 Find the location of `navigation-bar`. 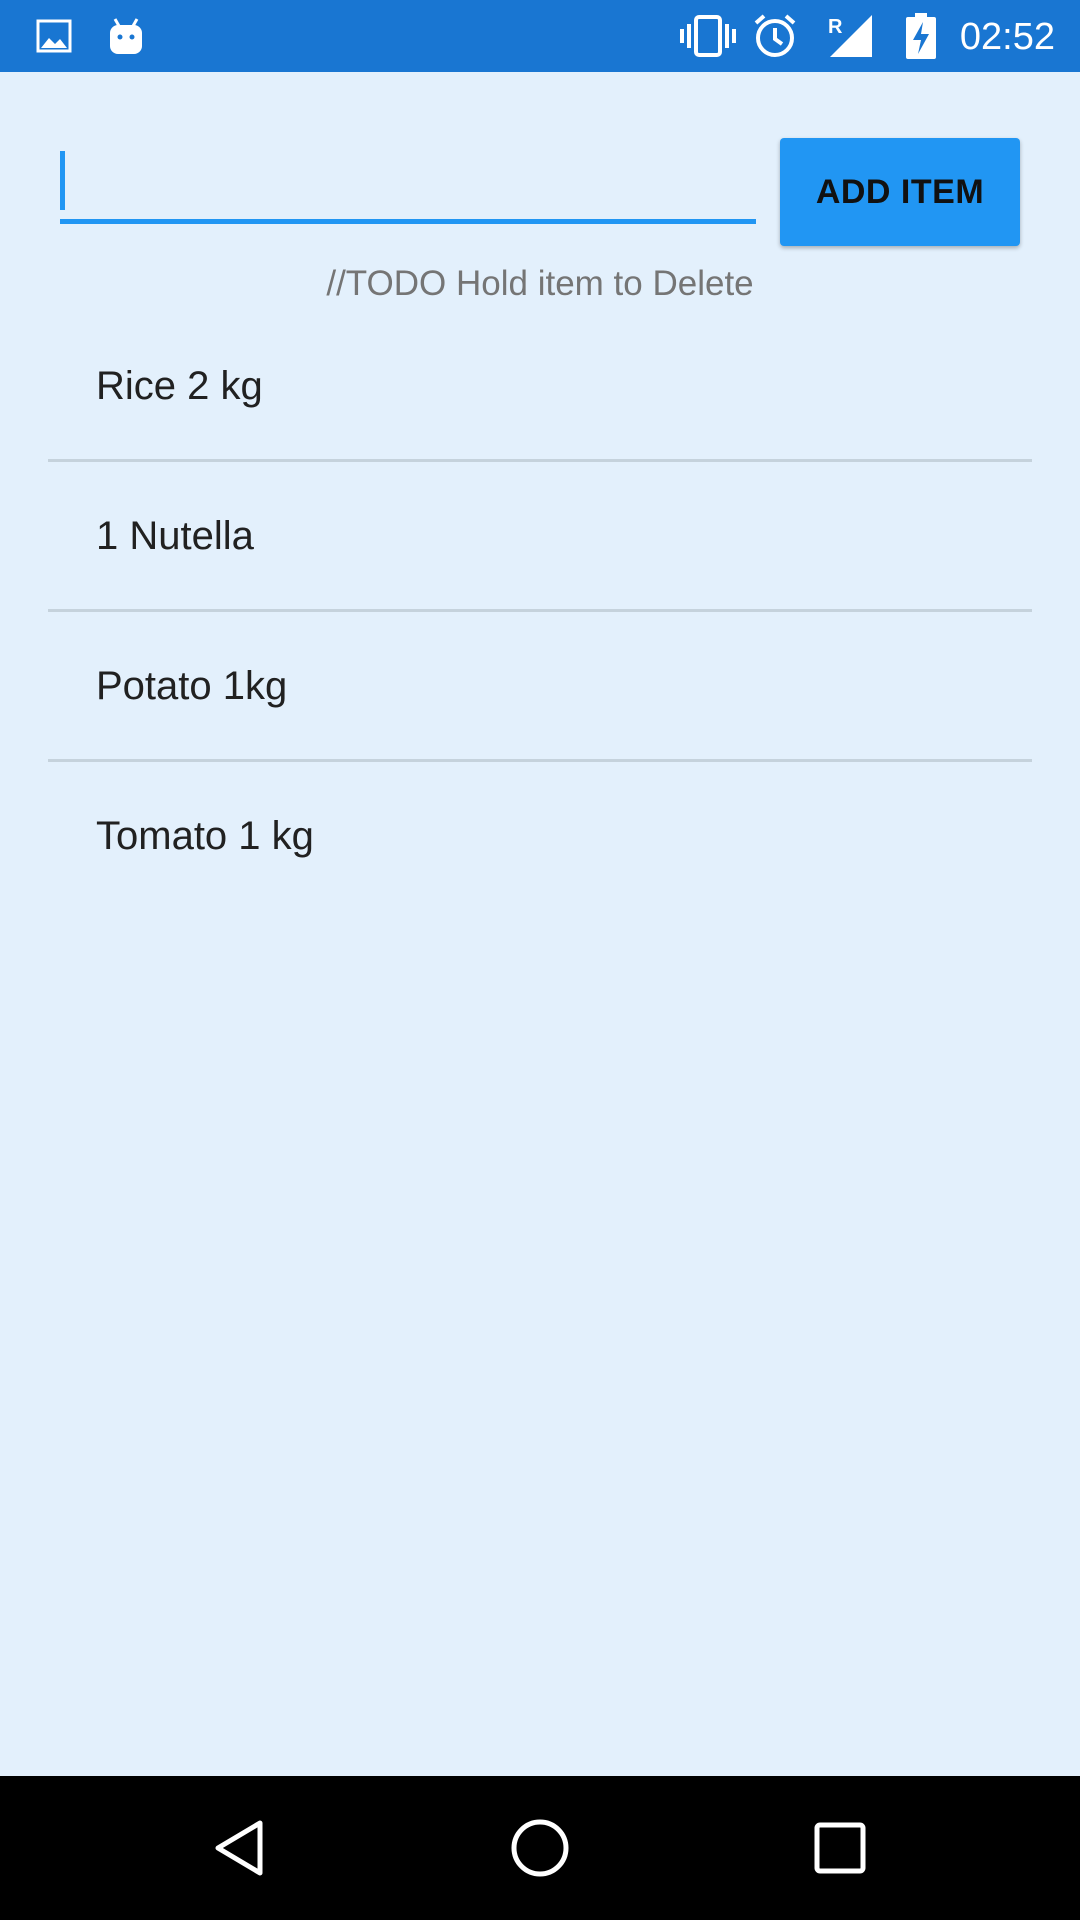

navigation-bar is located at coordinates (540, 1848).